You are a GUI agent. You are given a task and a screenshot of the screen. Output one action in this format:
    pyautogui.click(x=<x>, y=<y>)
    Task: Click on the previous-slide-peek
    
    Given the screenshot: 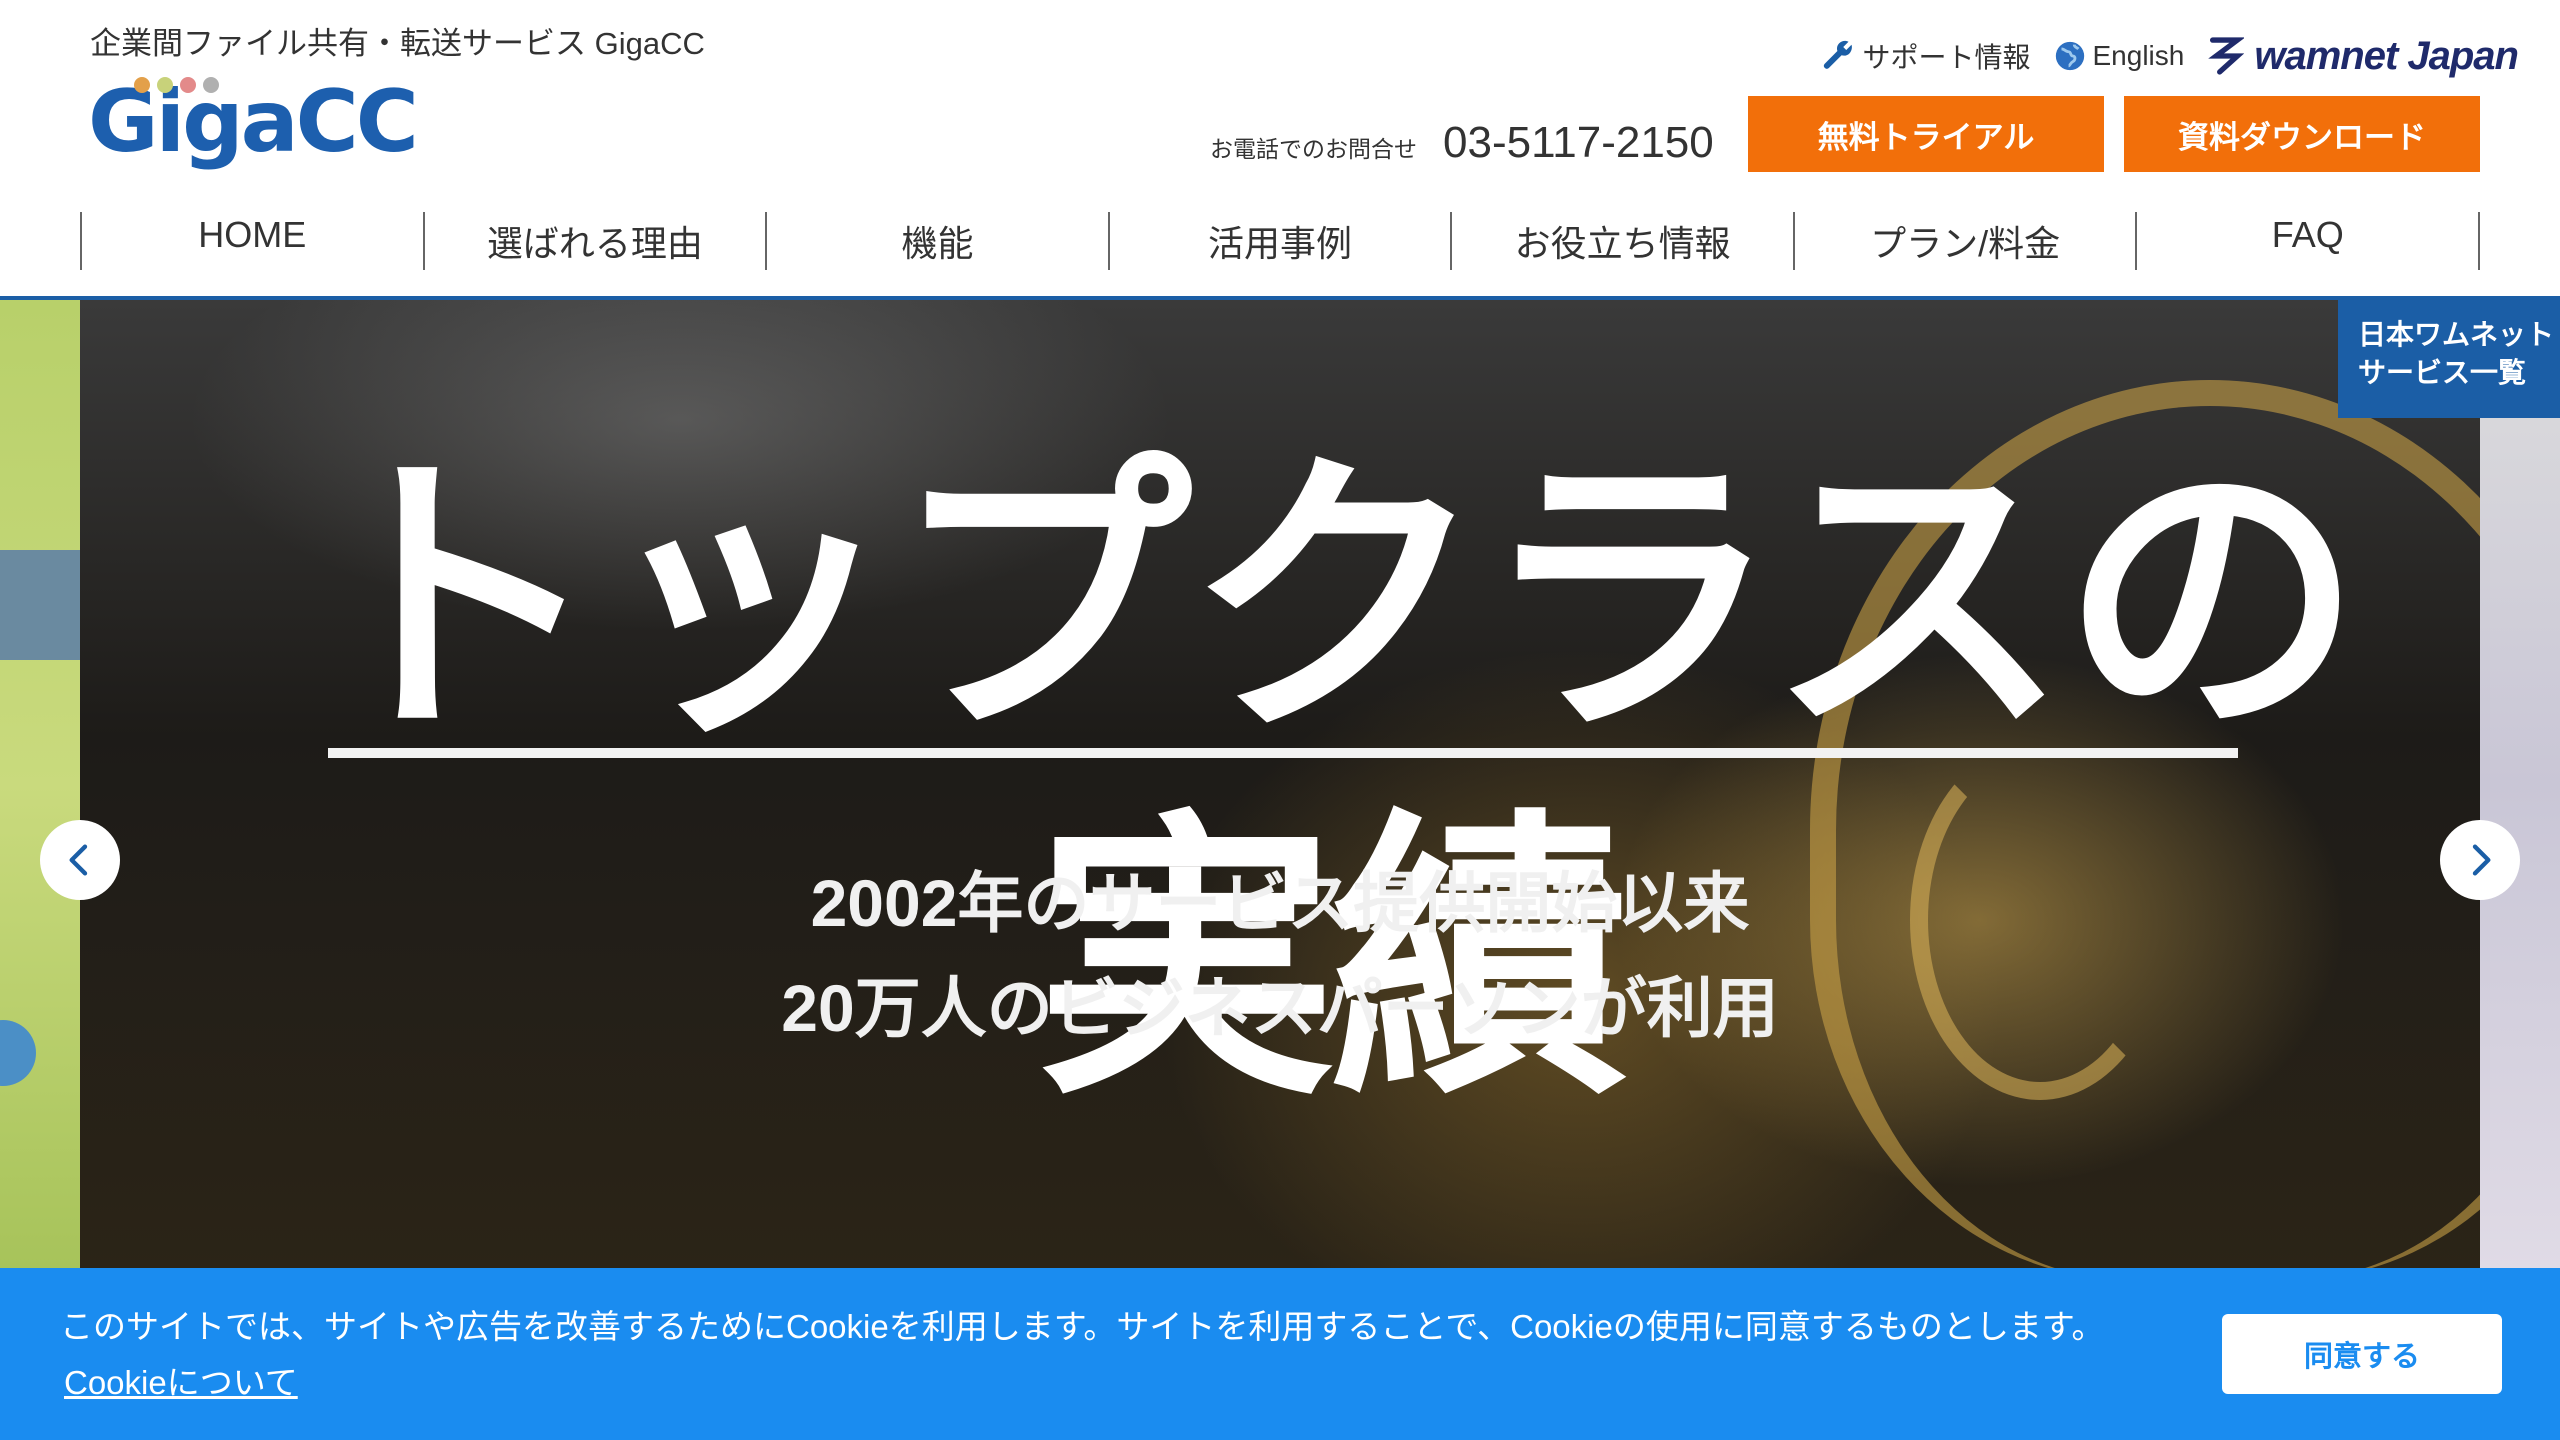 What is the action you would take?
    pyautogui.click(x=40, y=785)
    